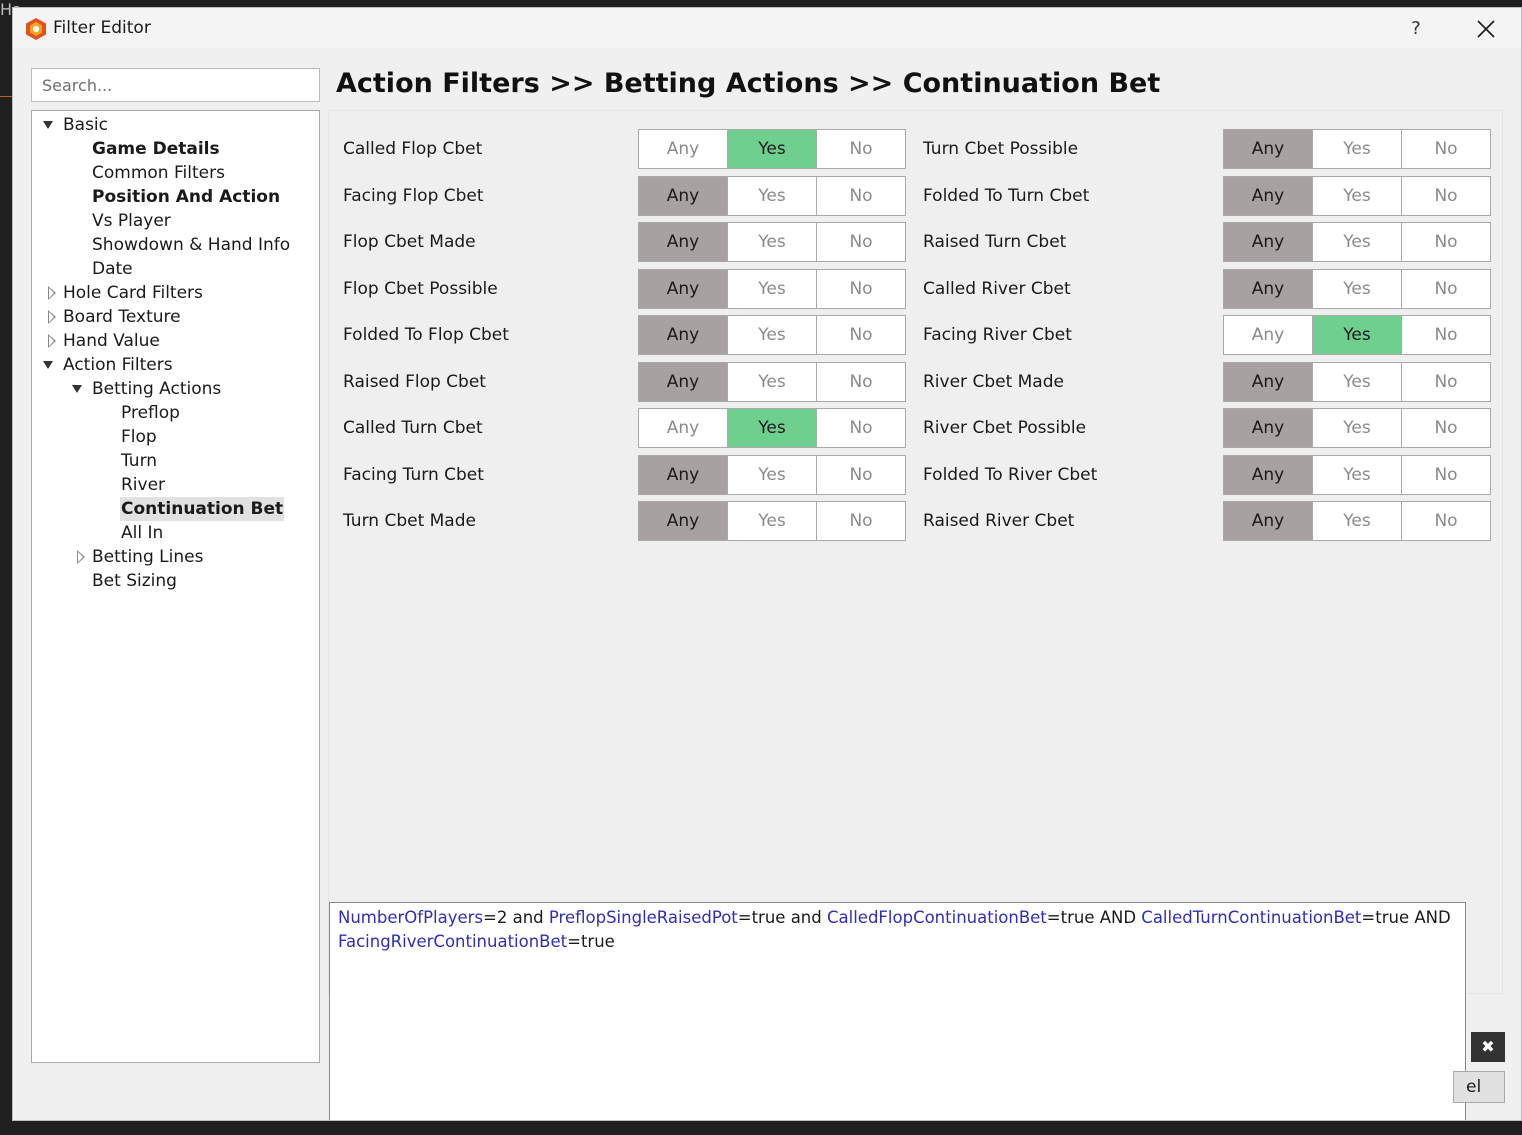  I want to click on toggle-group-flop-cbet-made: Any Yes No, so click(773, 242).